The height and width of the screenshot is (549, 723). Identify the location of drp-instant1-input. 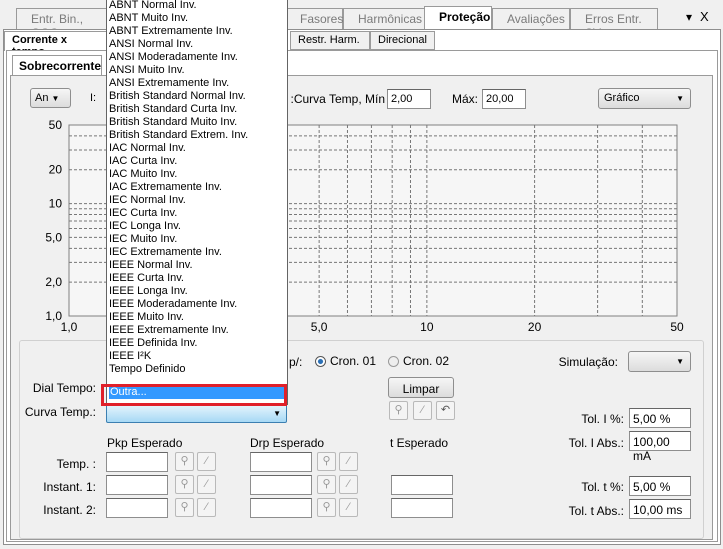
(281, 485).